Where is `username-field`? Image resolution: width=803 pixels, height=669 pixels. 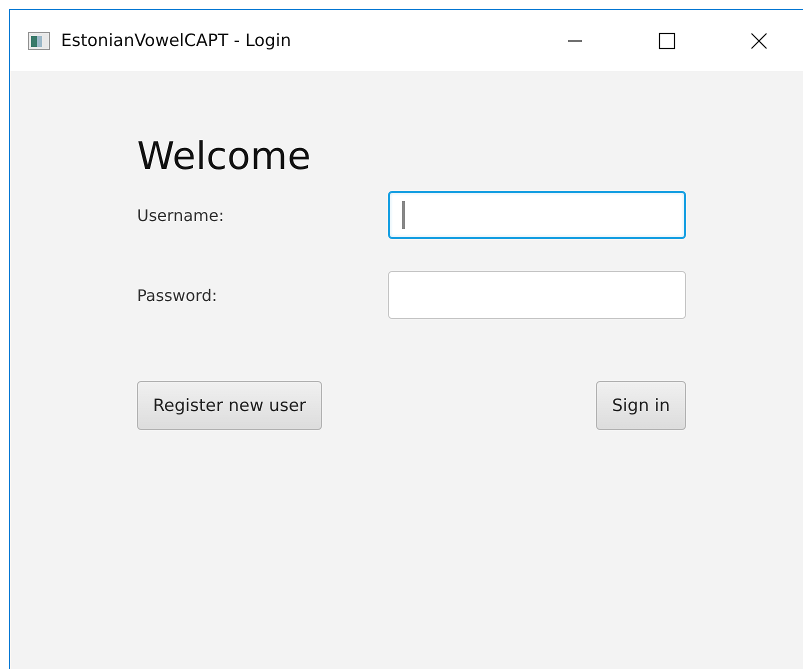 username-field is located at coordinates (537, 215).